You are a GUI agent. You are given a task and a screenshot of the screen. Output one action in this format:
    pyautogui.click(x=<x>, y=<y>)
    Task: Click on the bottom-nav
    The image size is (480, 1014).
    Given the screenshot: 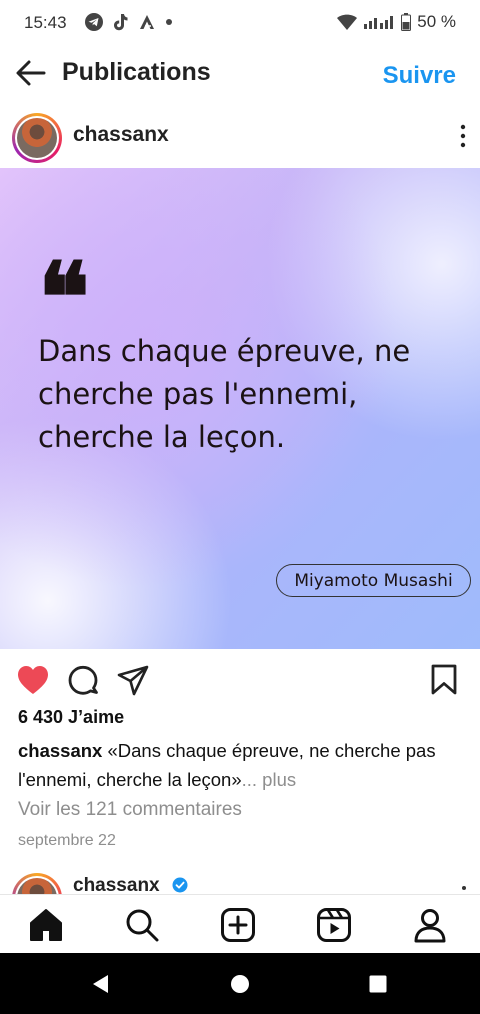 What is the action you would take?
    pyautogui.click(x=240, y=923)
    